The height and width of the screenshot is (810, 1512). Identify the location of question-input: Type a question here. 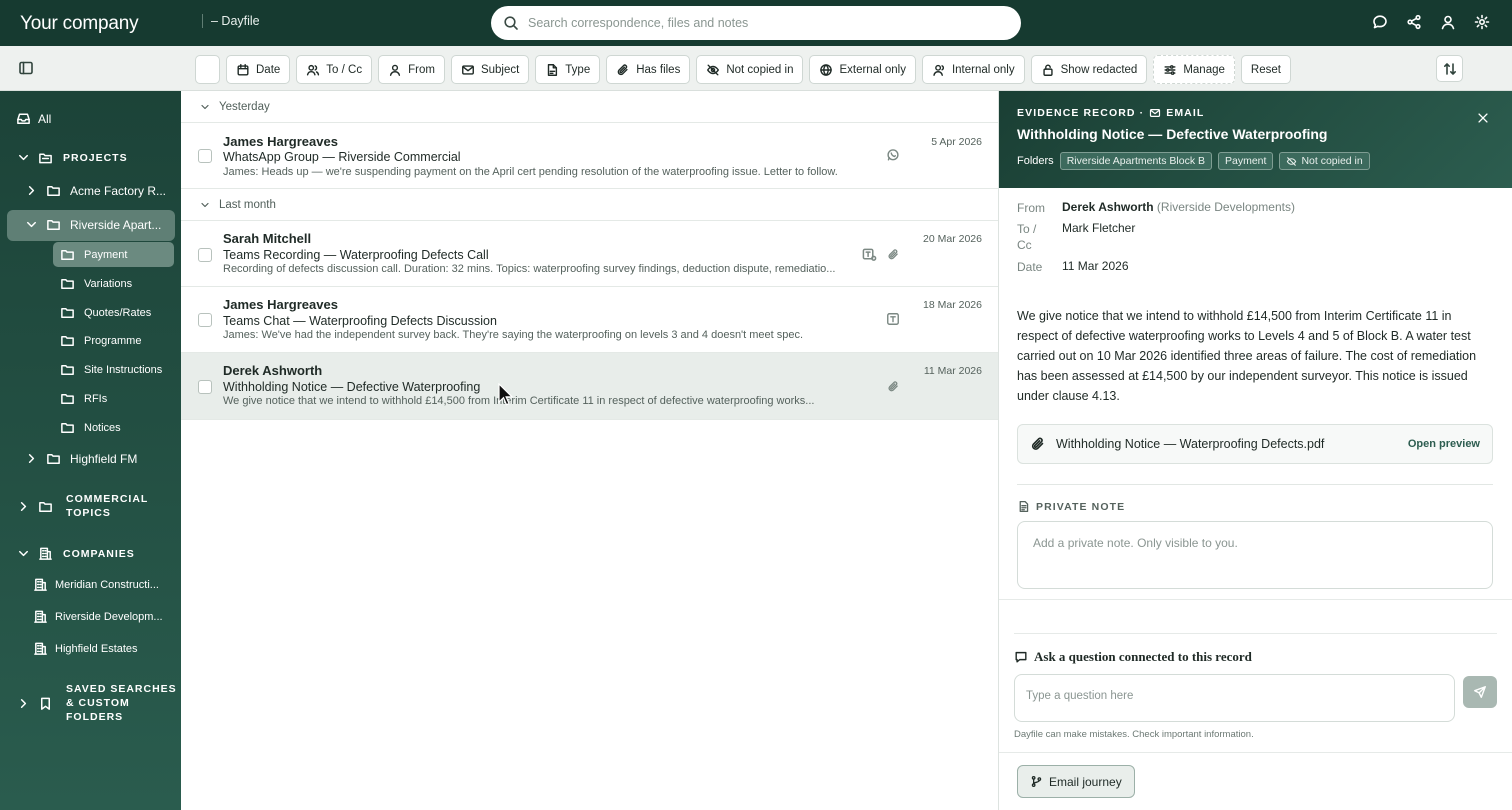
(1234, 698).